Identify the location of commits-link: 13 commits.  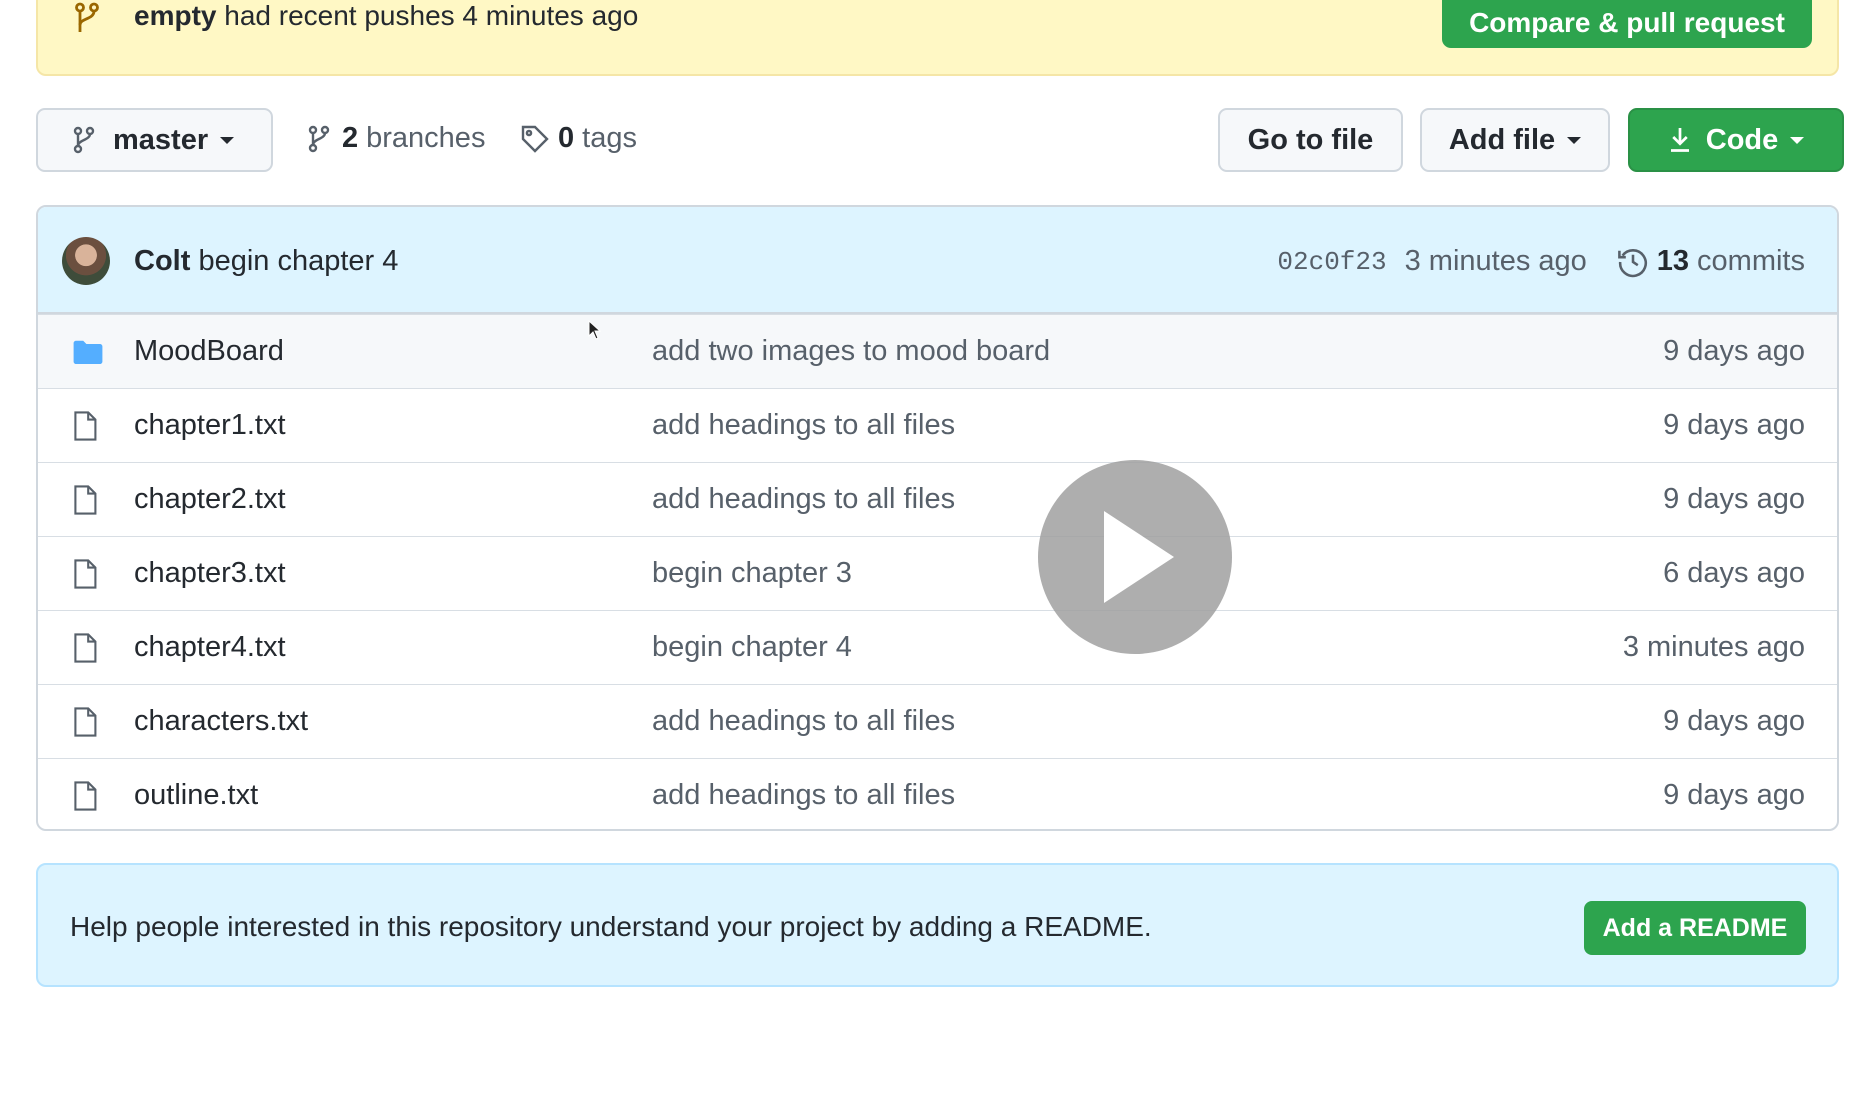
(1731, 261).